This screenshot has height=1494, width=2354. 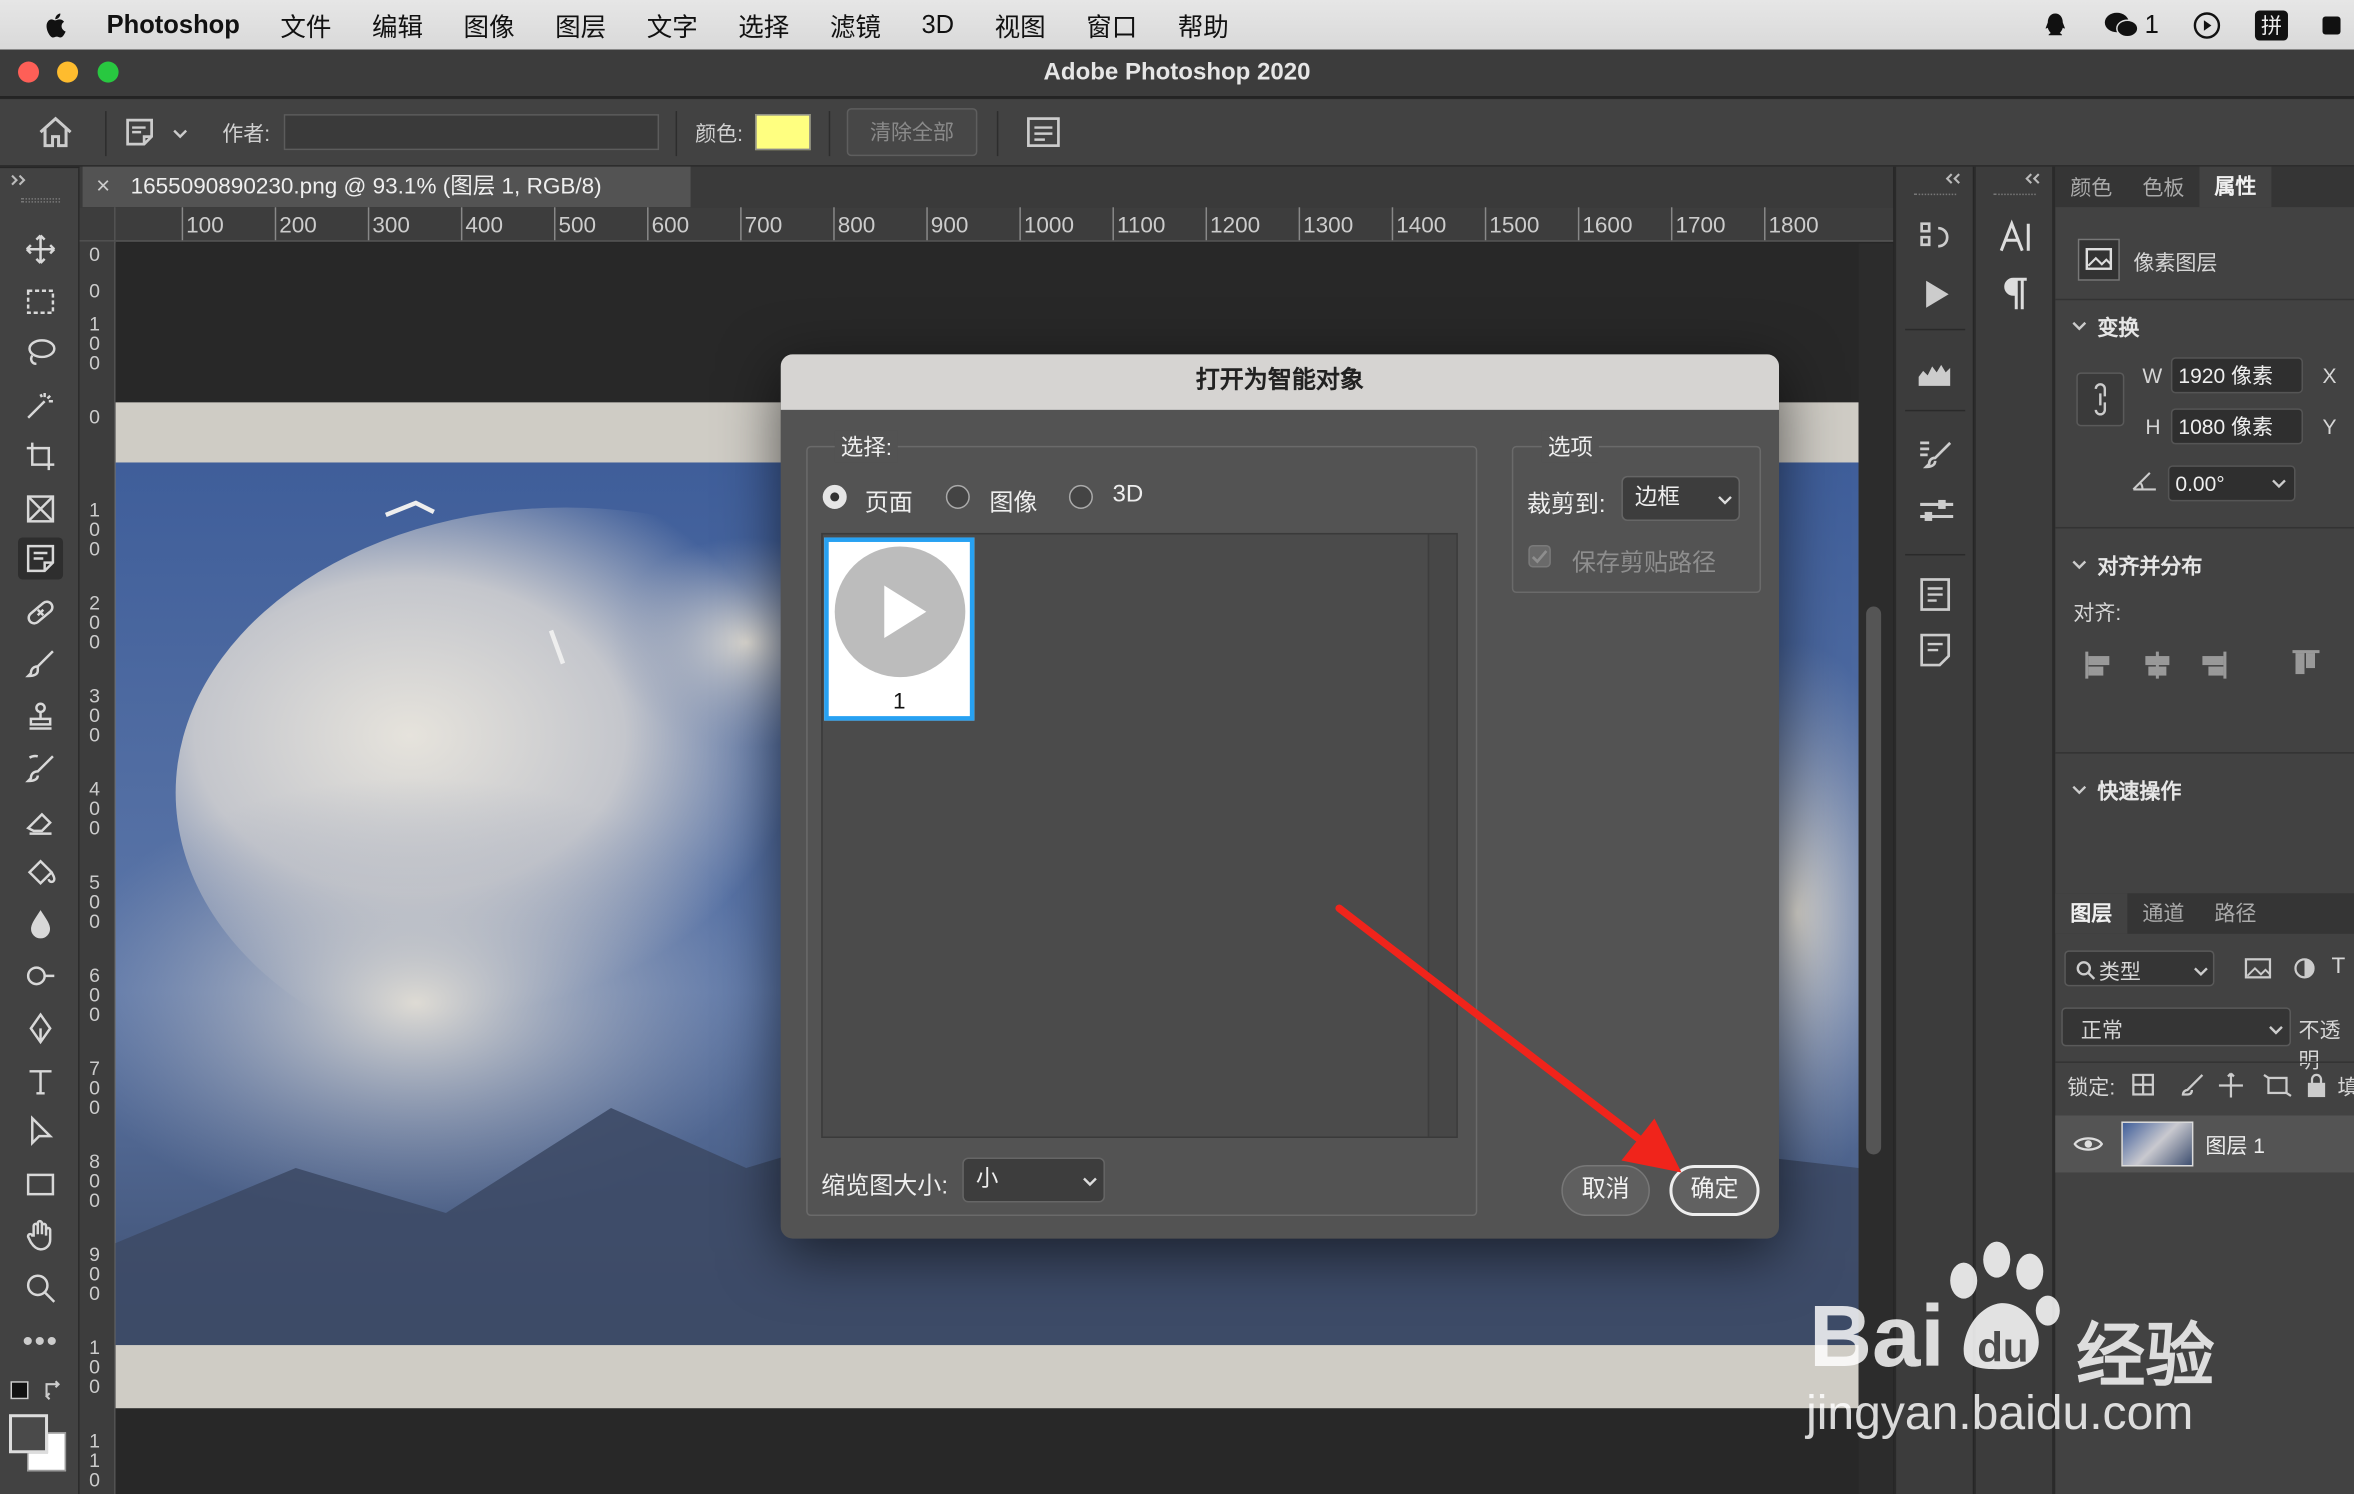 I want to click on radio-page-label: 页面, so click(x=889, y=500).